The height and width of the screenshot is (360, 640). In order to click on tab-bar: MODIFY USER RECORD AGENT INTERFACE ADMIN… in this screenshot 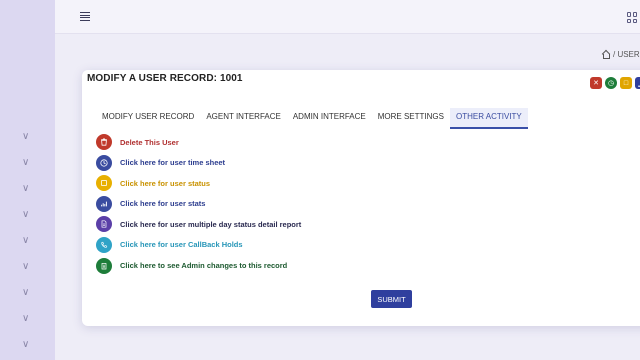, I will do `click(312, 118)`.